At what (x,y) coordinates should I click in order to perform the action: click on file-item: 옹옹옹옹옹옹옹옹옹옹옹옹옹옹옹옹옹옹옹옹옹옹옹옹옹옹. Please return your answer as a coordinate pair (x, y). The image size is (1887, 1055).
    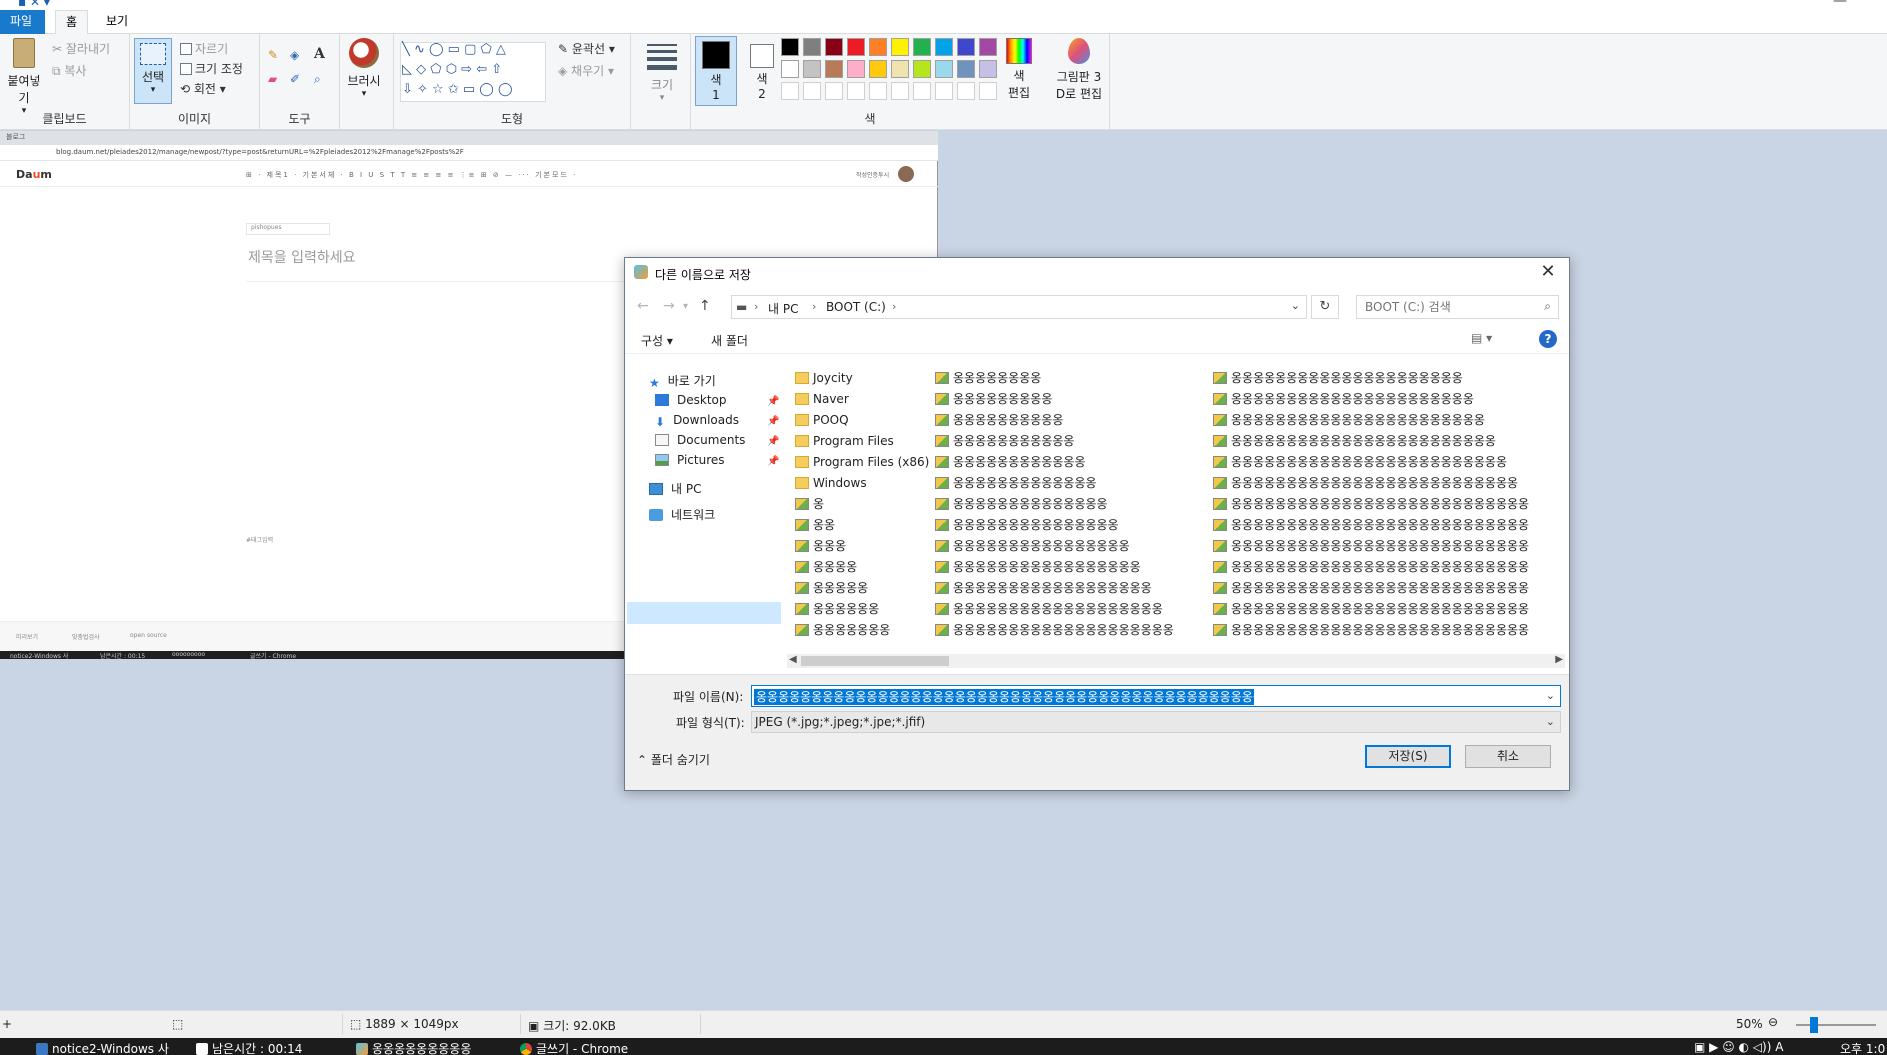
    Looking at the image, I should click on (1371, 483).